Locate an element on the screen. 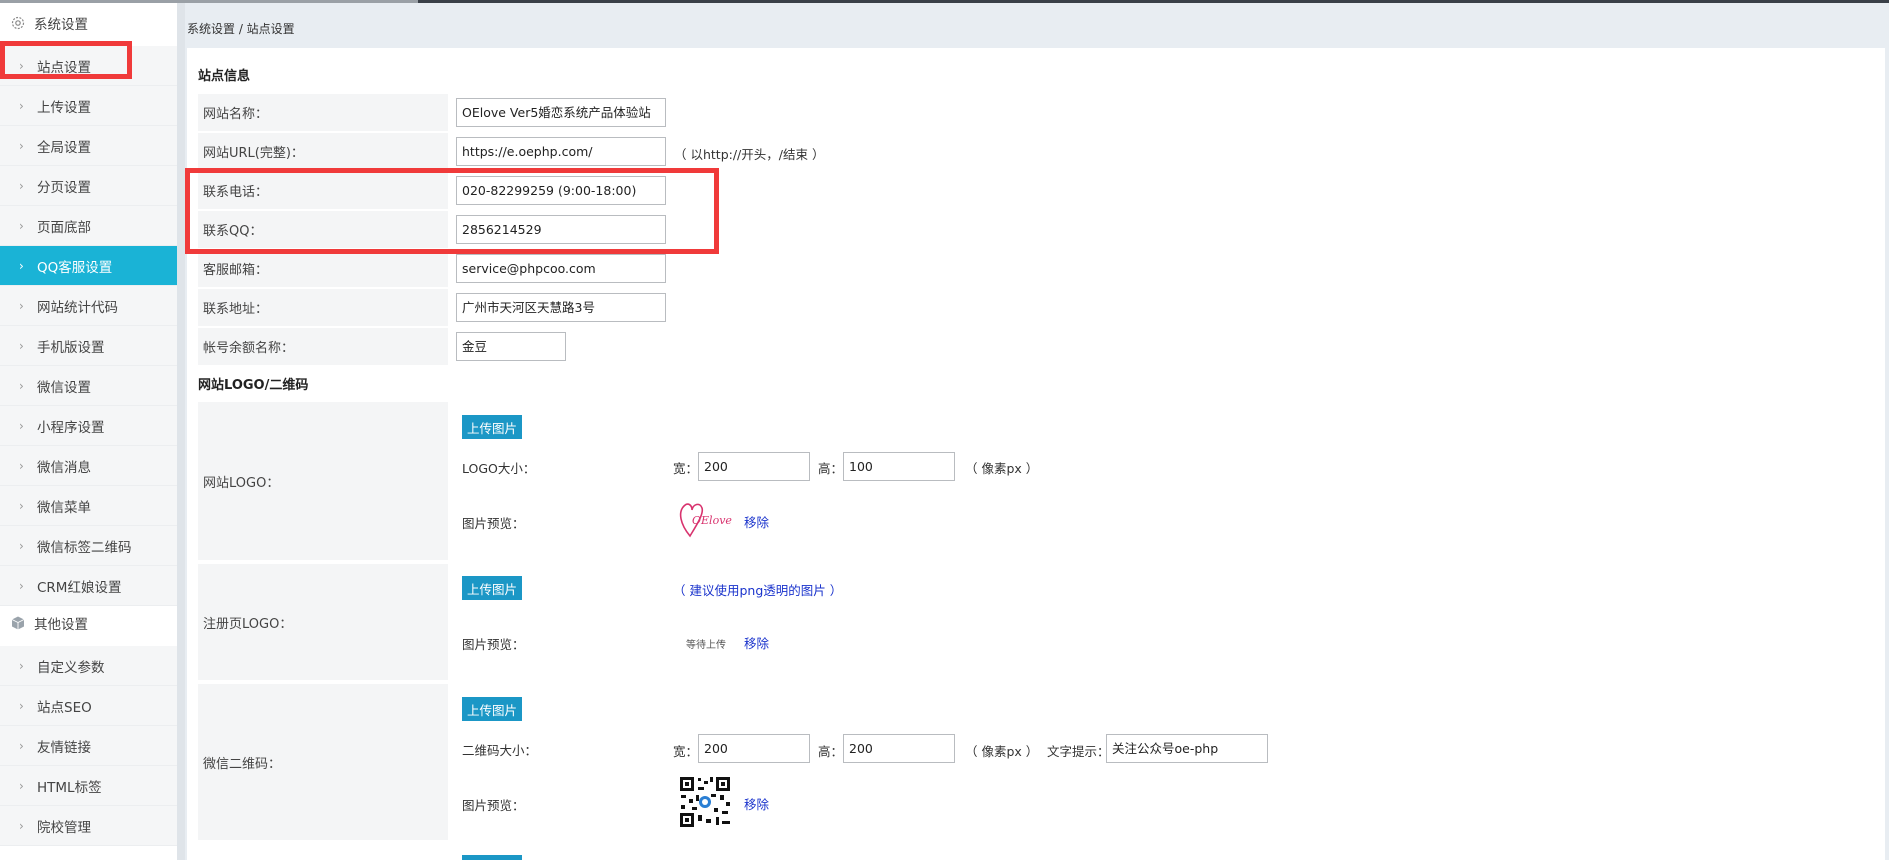 The image size is (1889, 860). logo-width-input: 200 is located at coordinates (754, 466).